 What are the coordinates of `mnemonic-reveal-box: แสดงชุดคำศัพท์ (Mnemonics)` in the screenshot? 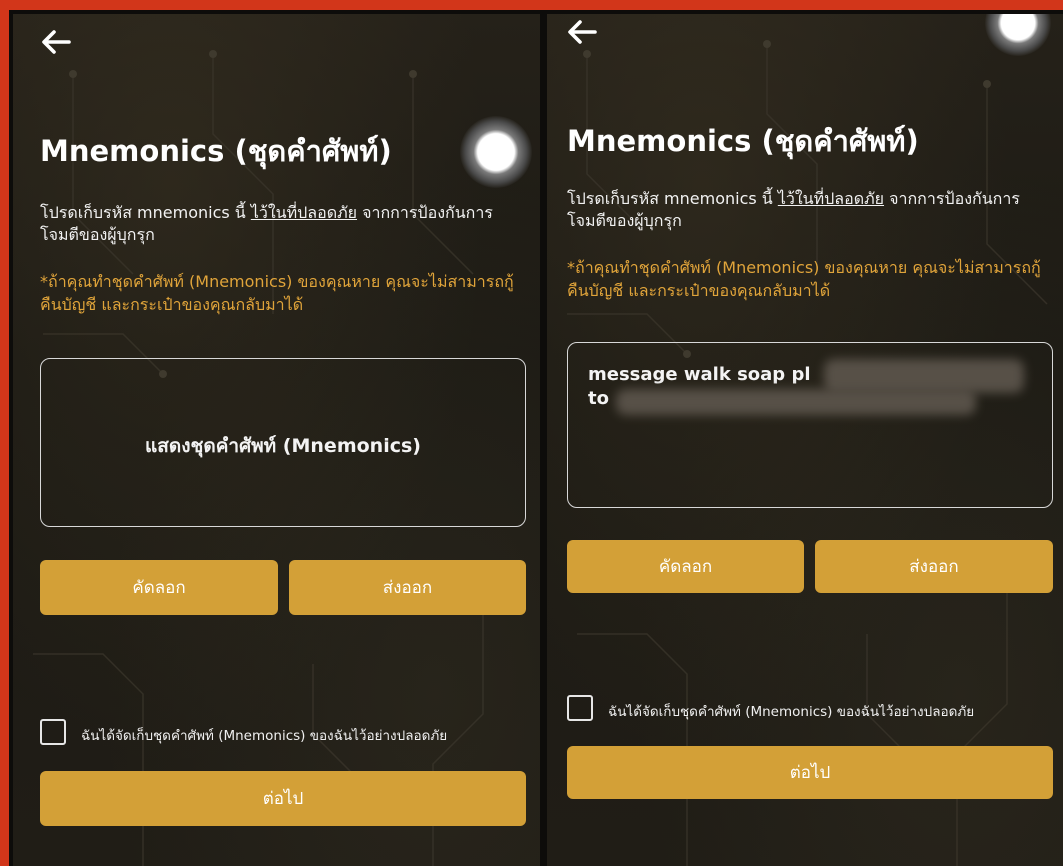 It's located at (283, 442).